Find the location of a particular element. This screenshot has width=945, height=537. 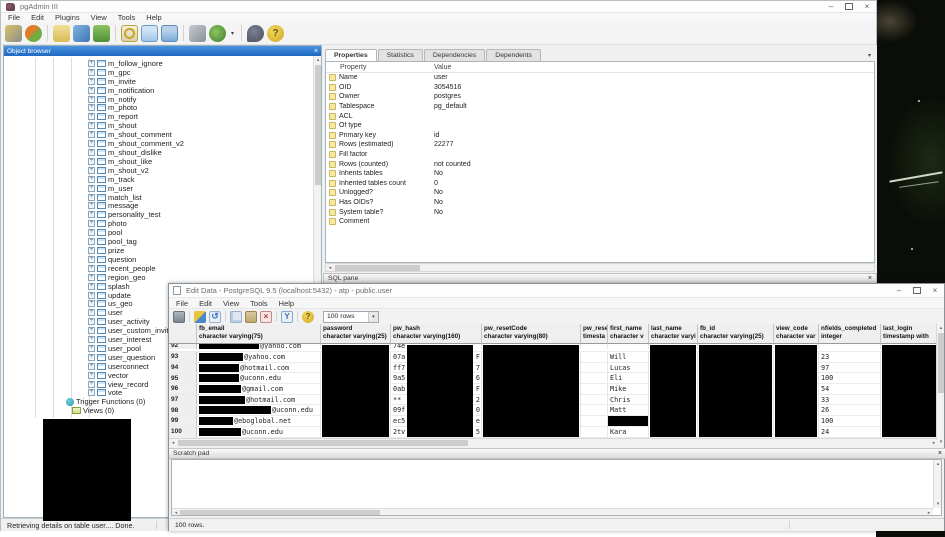

cell-nfields_completed is located at coordinates (850, 346).